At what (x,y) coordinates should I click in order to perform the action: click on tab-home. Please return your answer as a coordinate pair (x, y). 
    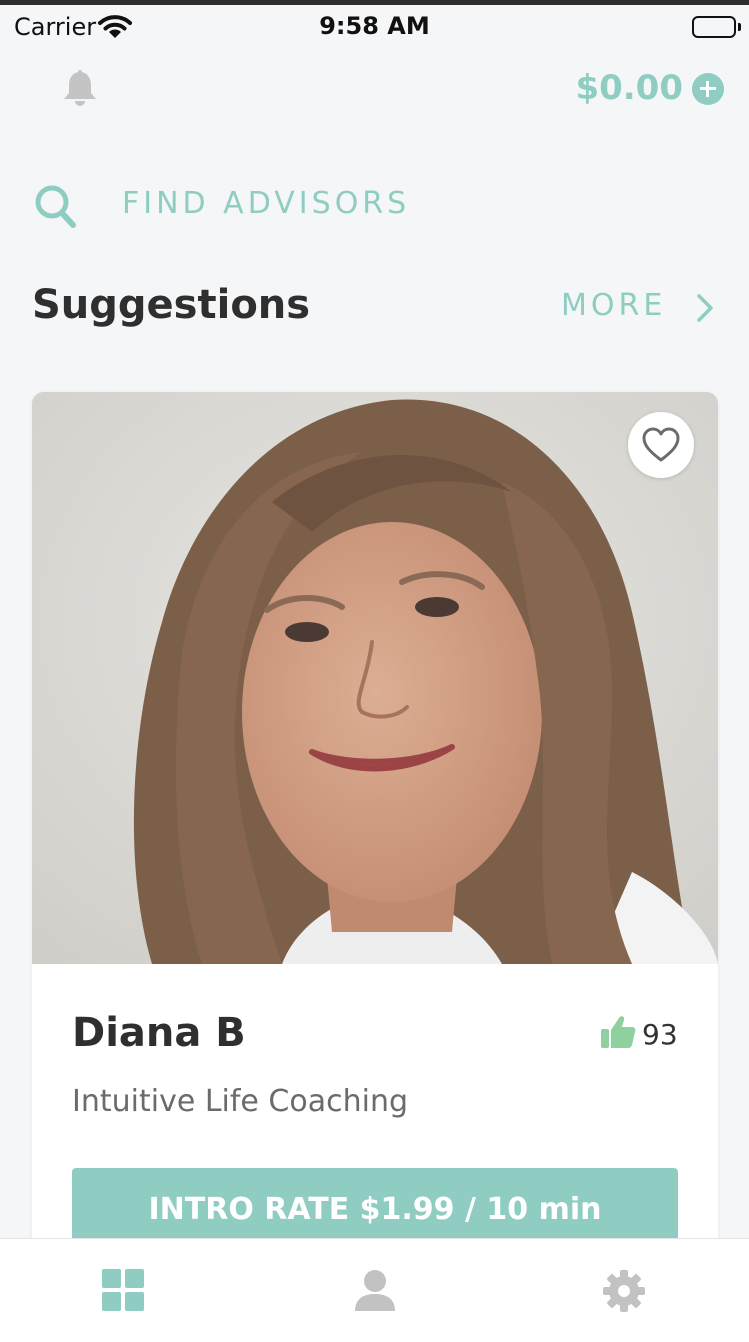
    Looking at the image, I should click on (124, 1291).